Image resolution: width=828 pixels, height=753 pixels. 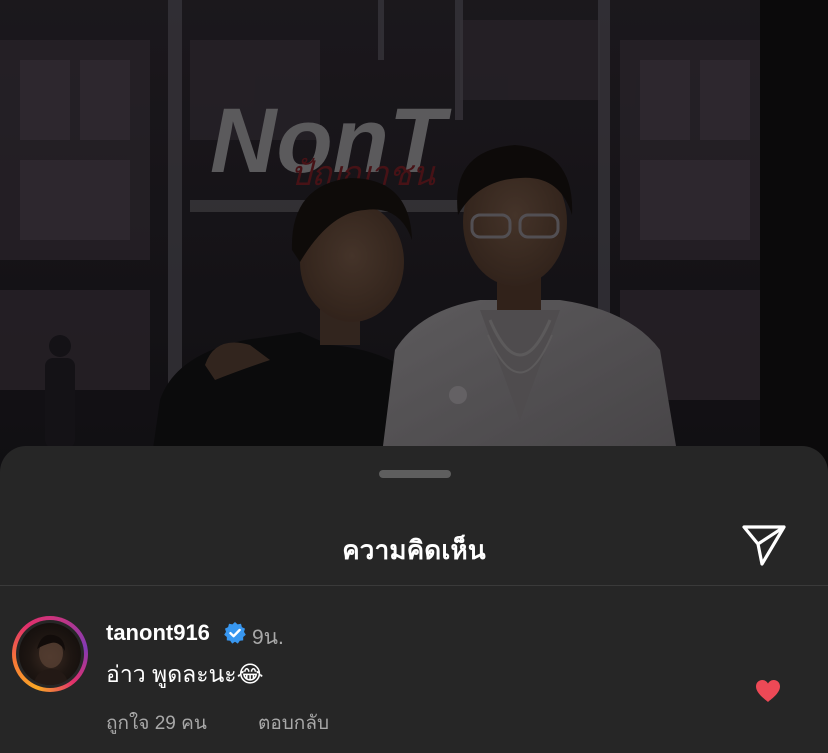 I want to click on comment-likes-count: ถูกใจ 29 คน, so click(x=156, y=723).